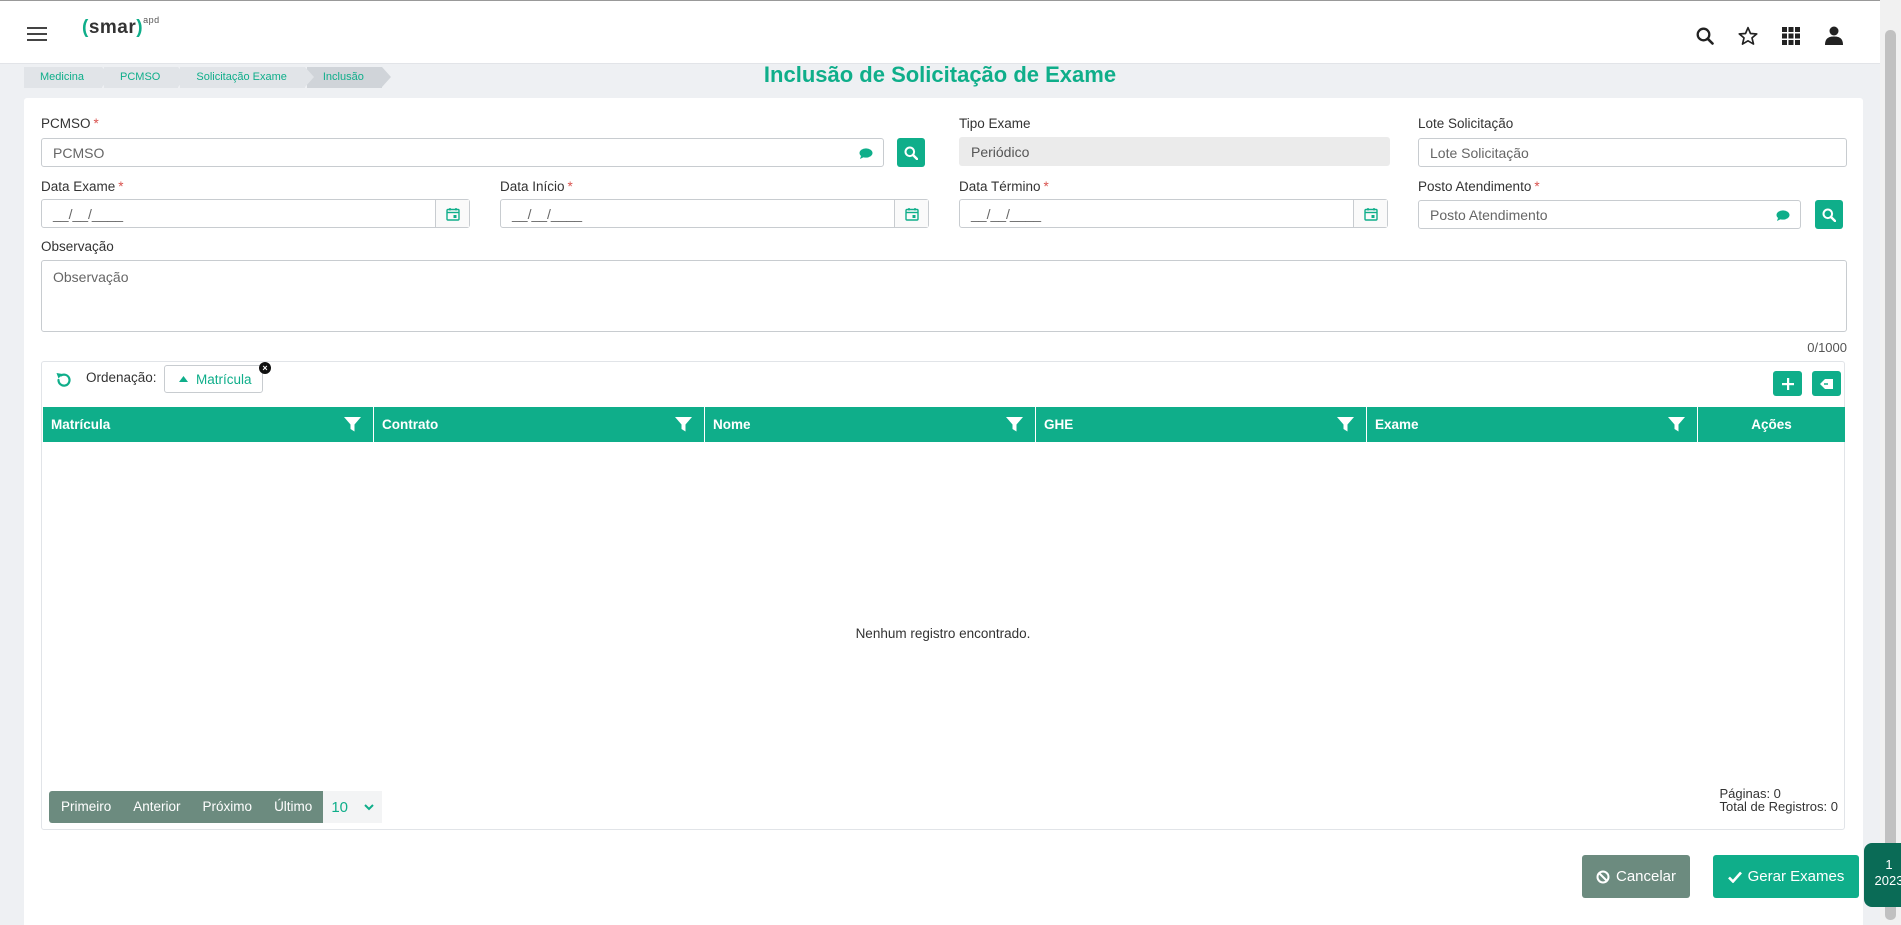 The image size is (1901, 925). Describe the element at coordinates (1827, 347) in the screenshot. I see `observacao-counter: 0/1000` at that location.